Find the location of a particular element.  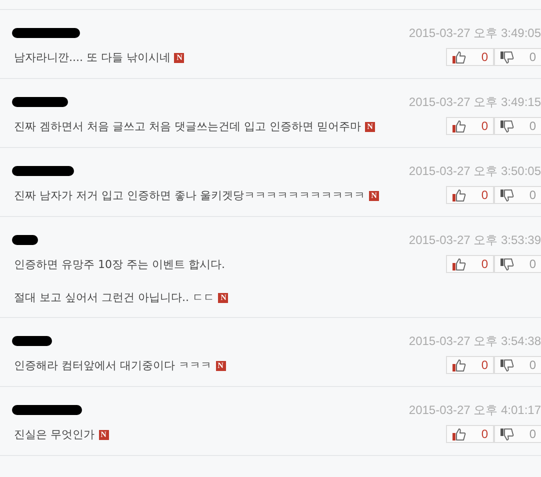

comment-text: 인증해라 컴터앞에서 대기중이다 ㅋㅋㅋ is located at coordinates (113, 365).